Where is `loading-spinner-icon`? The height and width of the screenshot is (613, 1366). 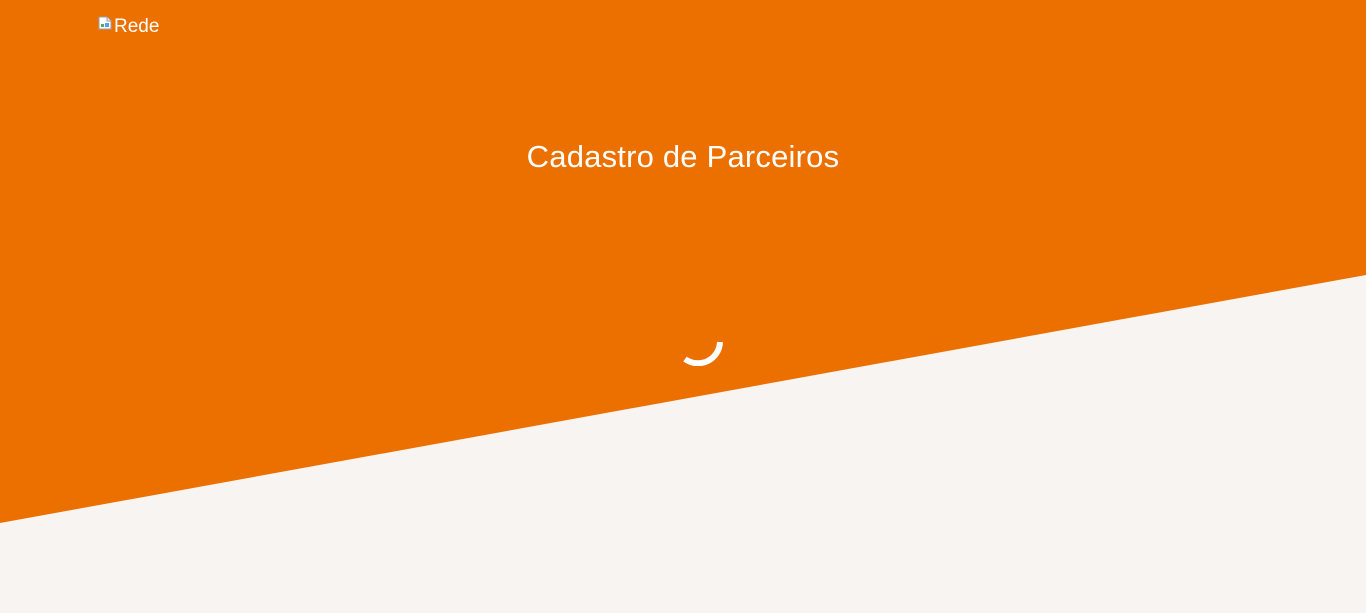 loading-spinner-icon is located at coordinates (703, 353).